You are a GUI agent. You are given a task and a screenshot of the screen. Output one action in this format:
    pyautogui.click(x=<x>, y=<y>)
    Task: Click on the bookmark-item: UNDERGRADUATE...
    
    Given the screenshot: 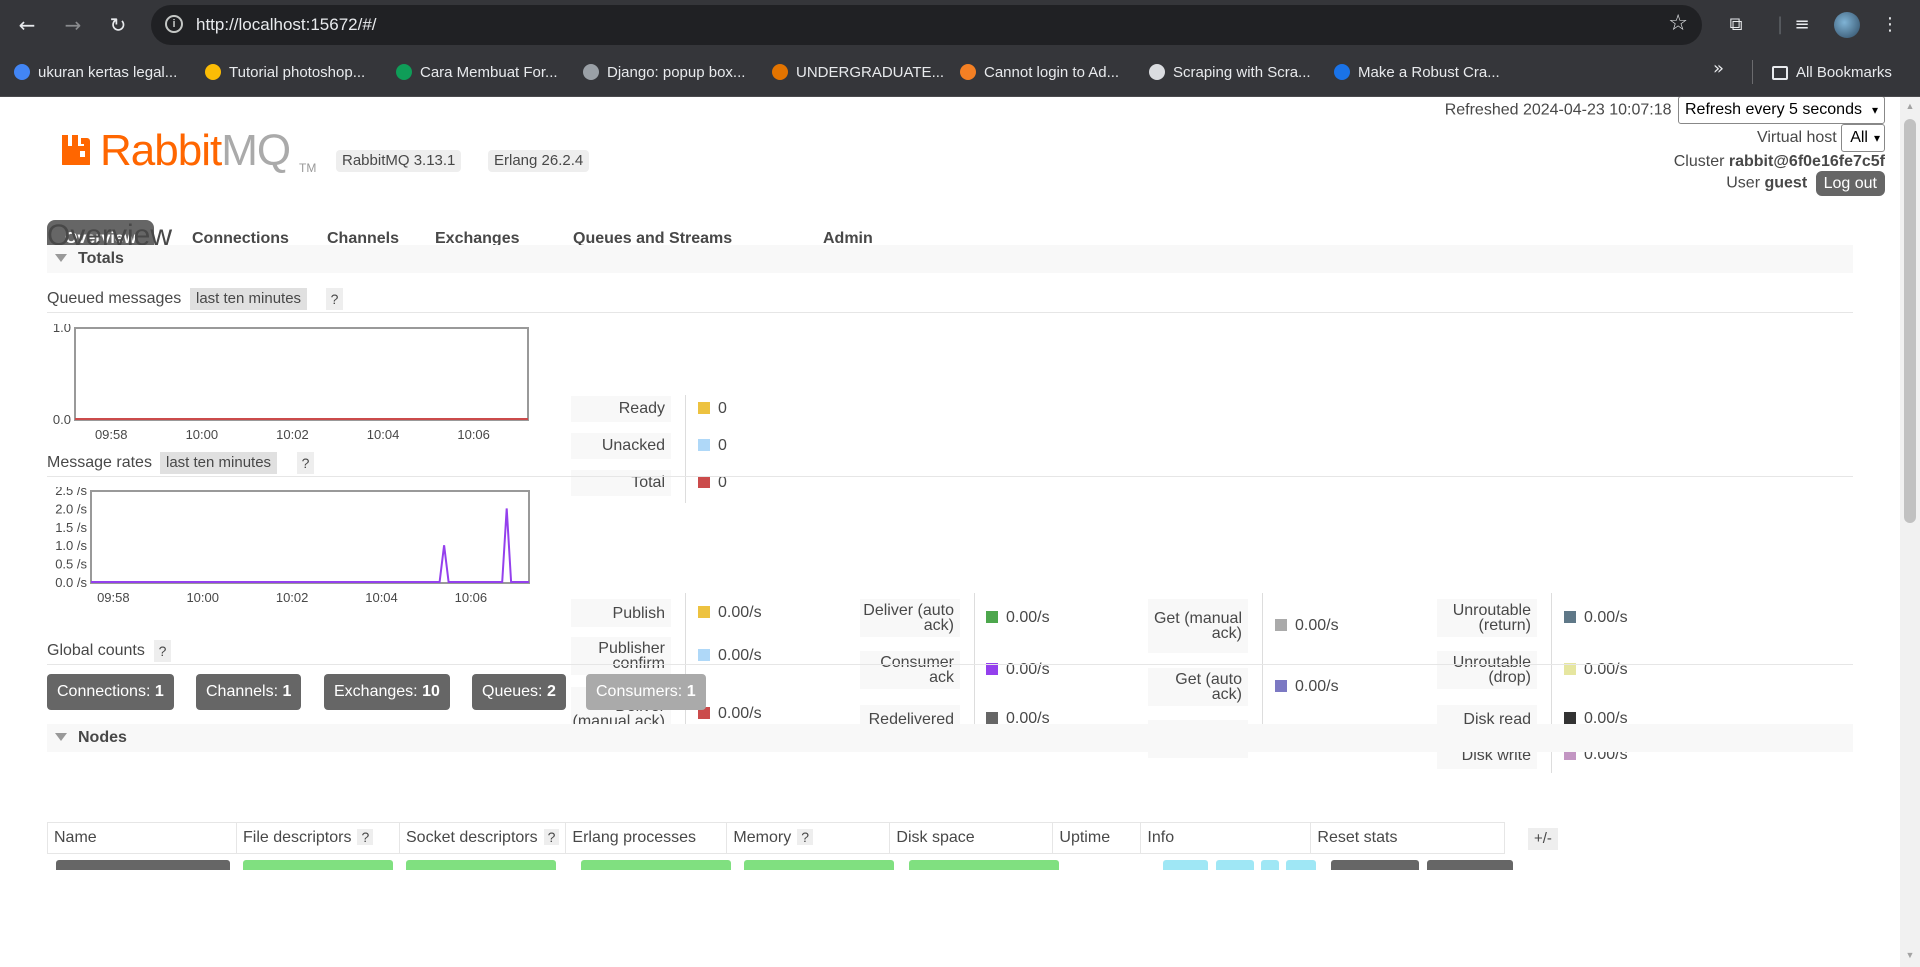 What is the action you would take?
    pyautogui.click(x=858, y=73)
    